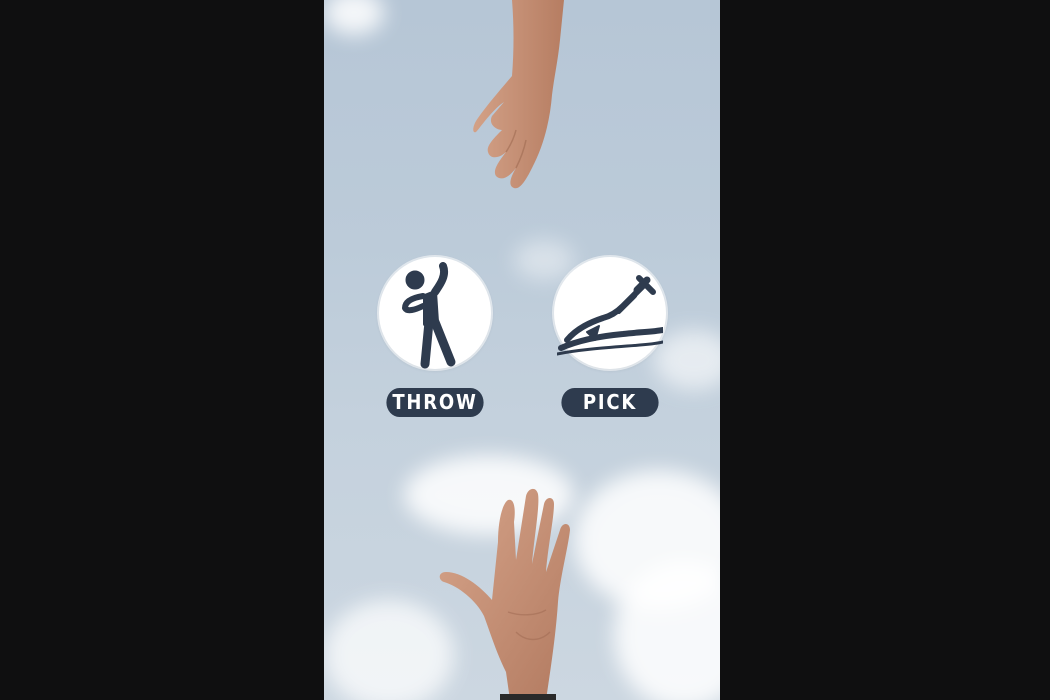 Image resolution: width=1050 pixels, height=700 pixels. Describe the element at coordinates (610, 402) in the screenshot. I see `pick-label: PICK` at that location.